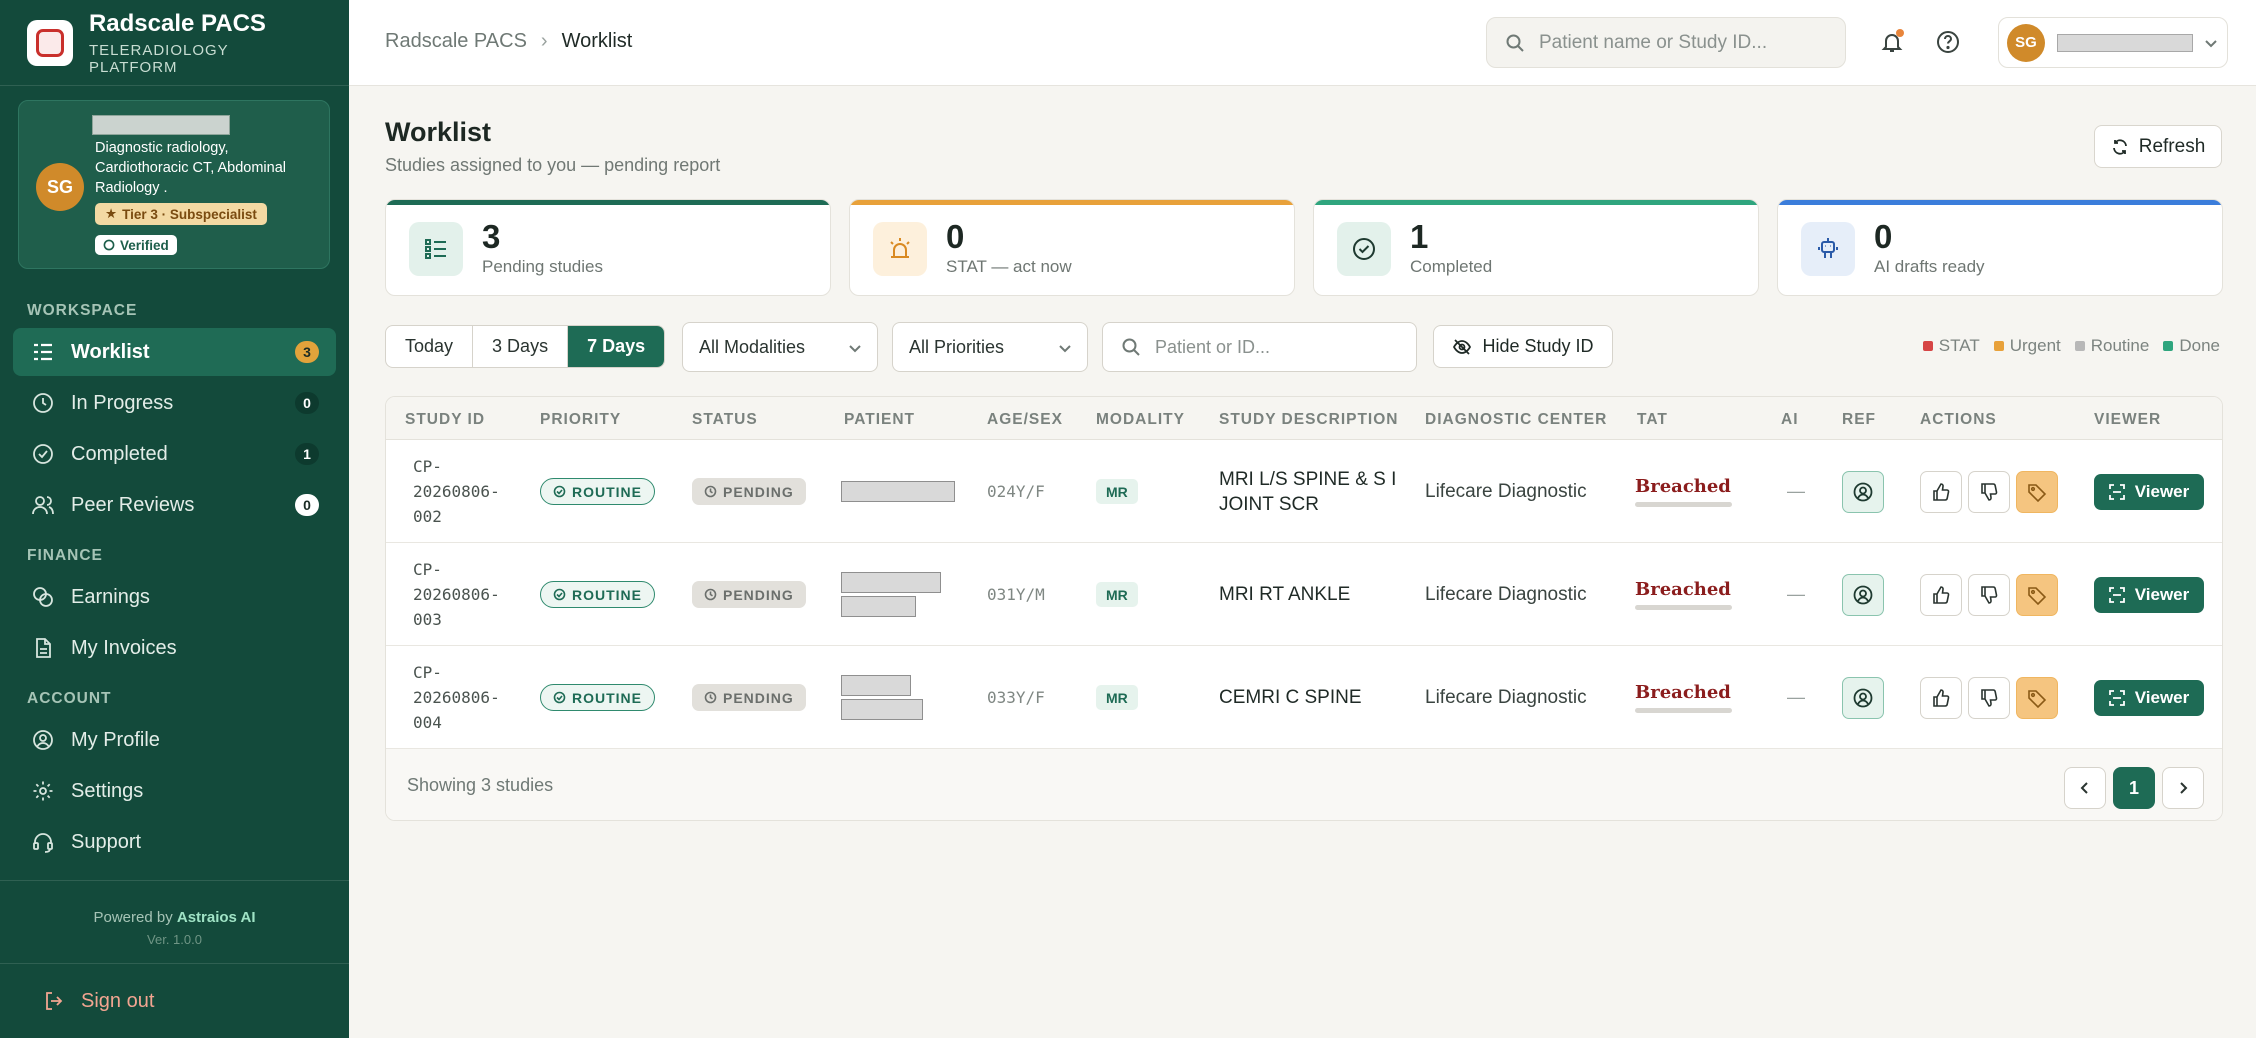  What do you see at coordinates (181, 214) in the screenshot?
I see `tier-badge: ★ Tier 3 · Subspecialist` at bounding box center [181, 214].